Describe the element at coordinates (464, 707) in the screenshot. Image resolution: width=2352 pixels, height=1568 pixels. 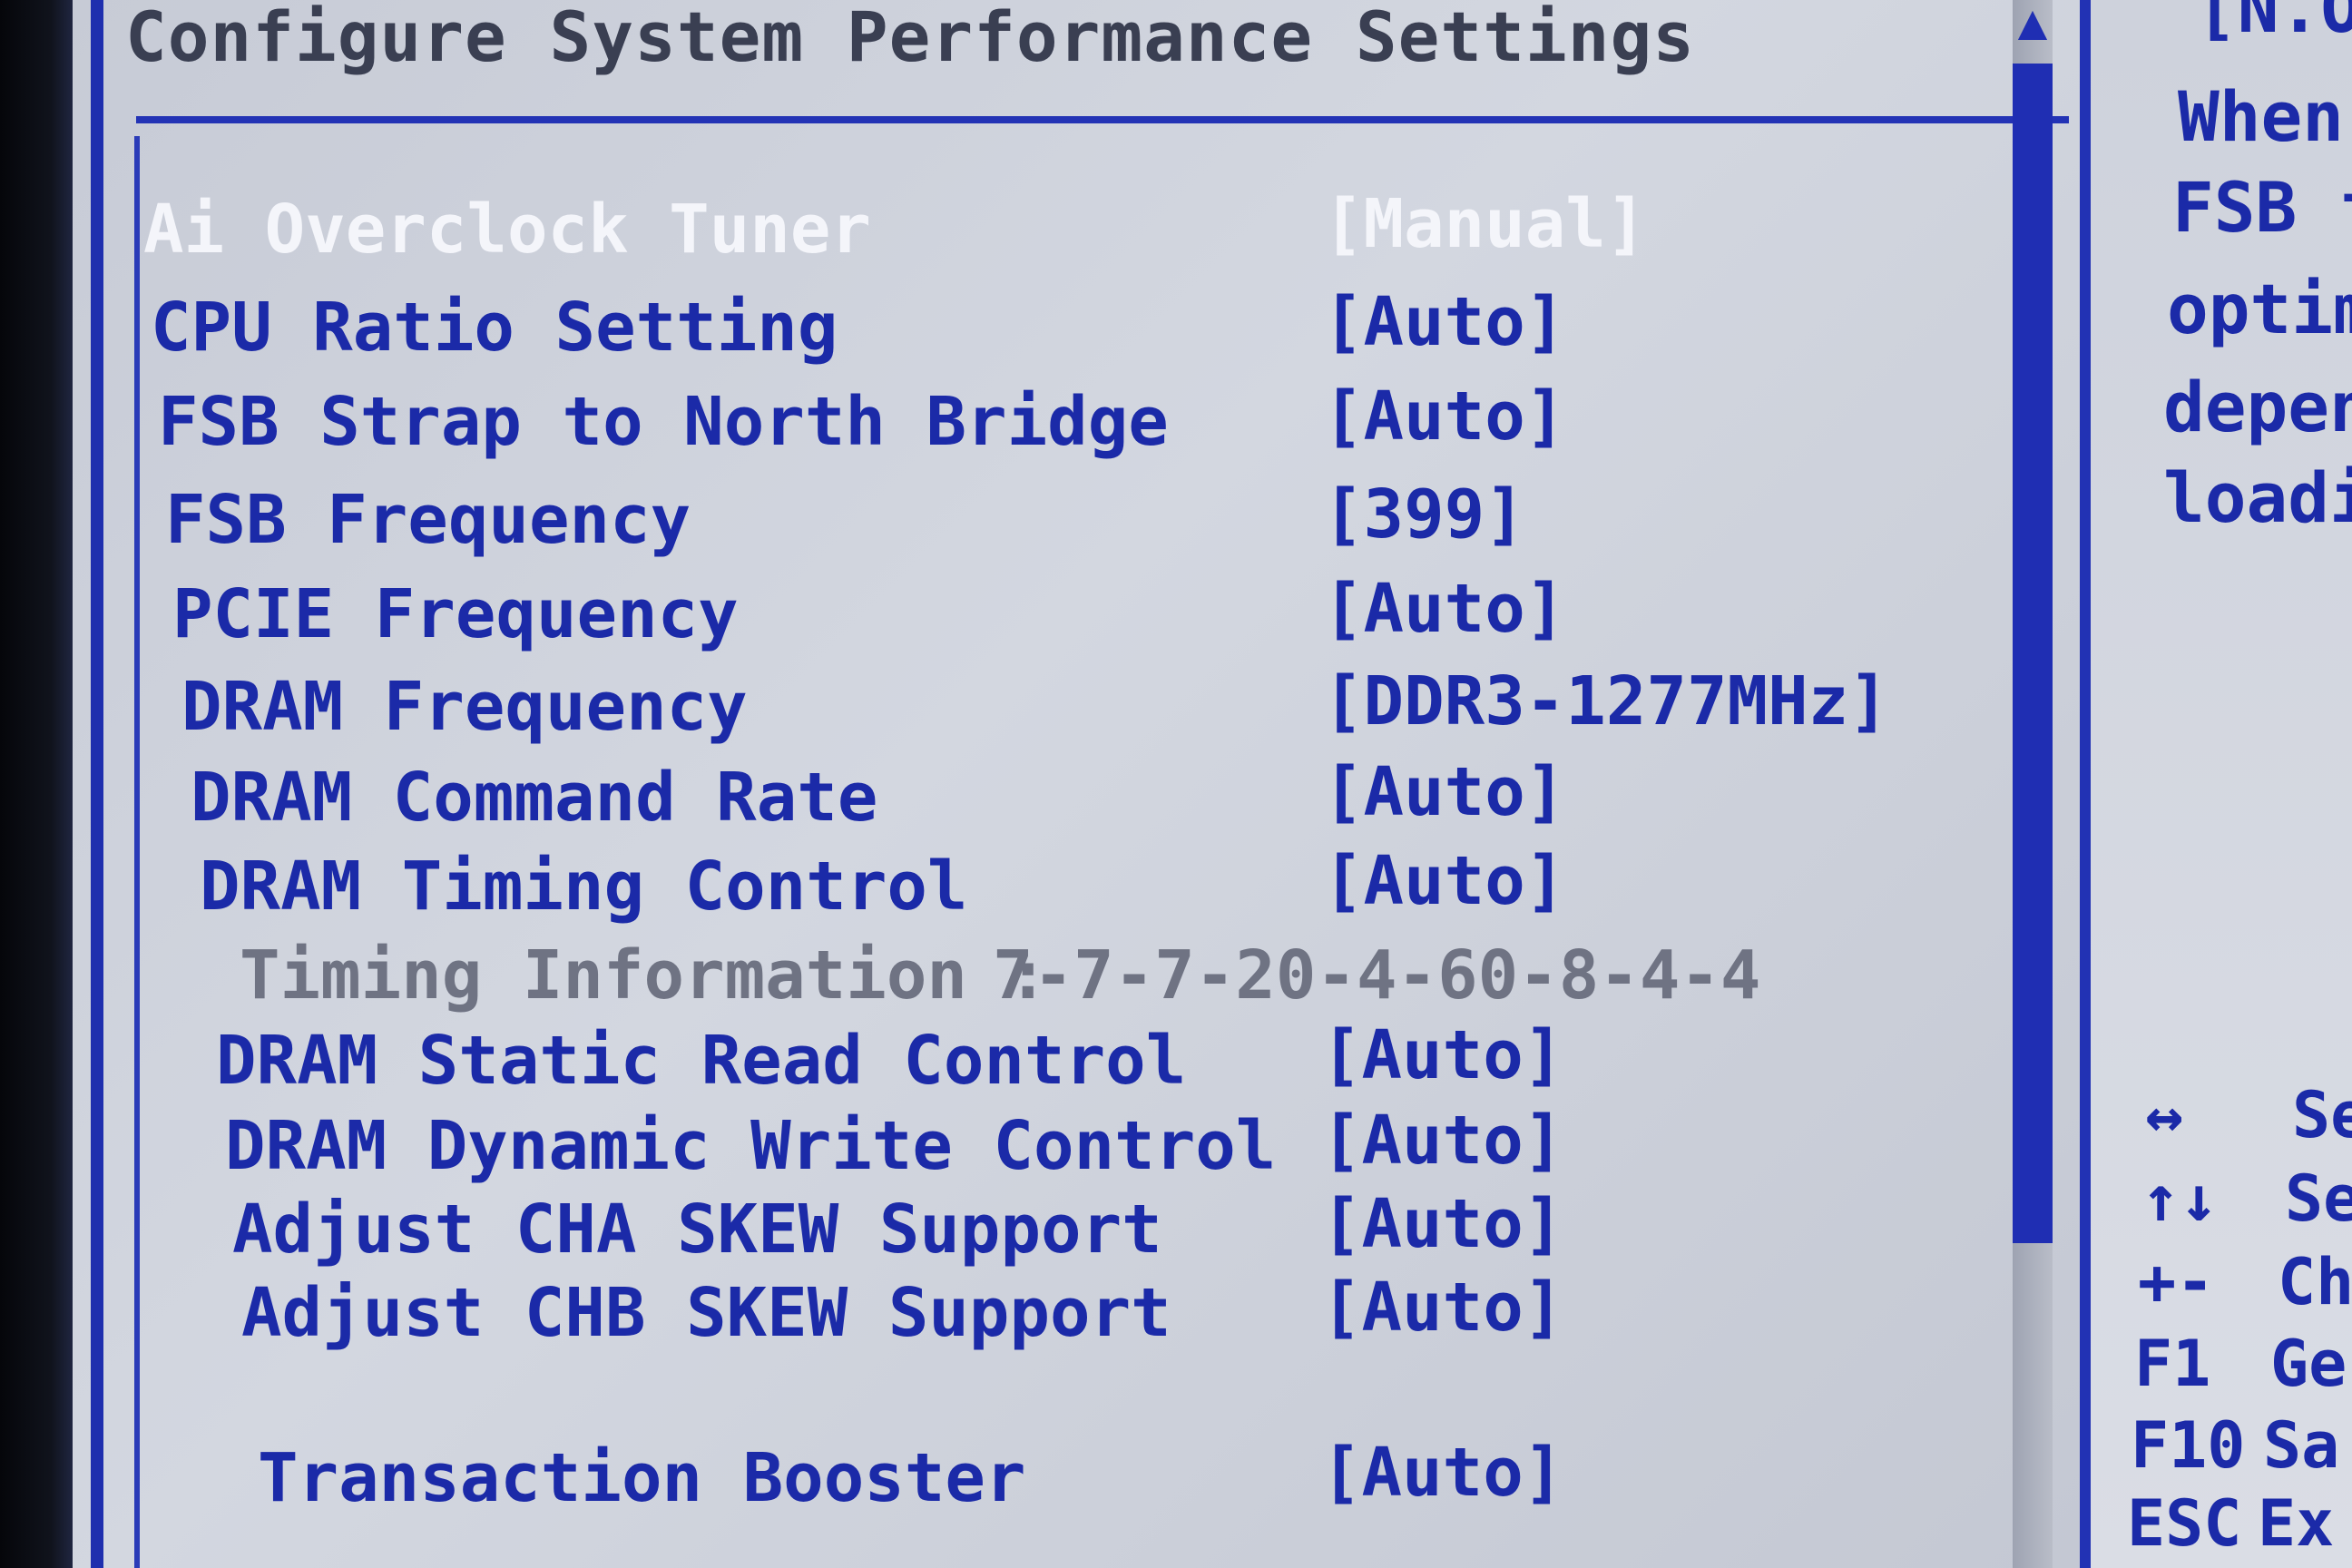
I see `setting-label: DRAM Frequency` at that location.